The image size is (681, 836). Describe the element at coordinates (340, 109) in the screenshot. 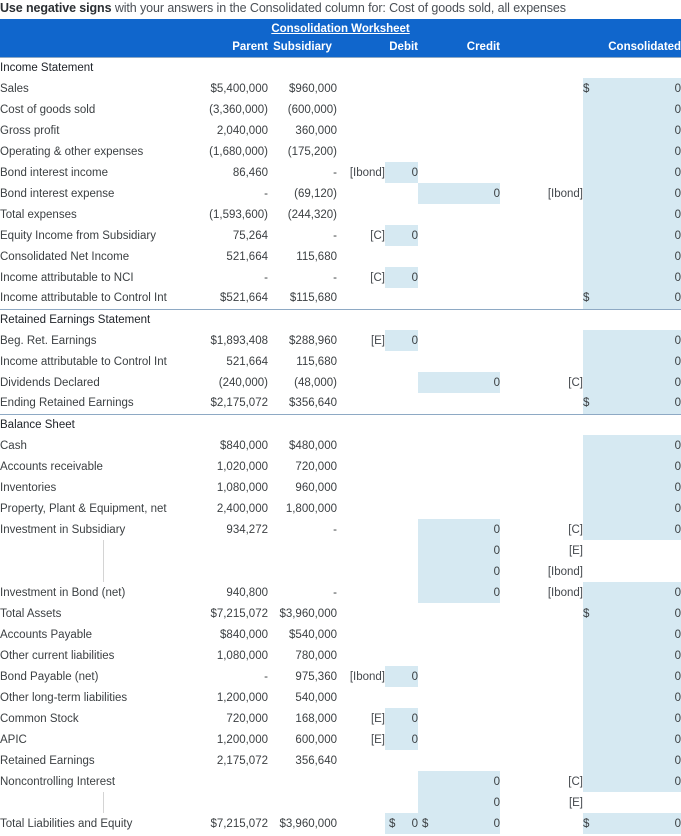

I see `table-row: Cost of goods sold (3,360,000) (600,000) 0` at that location.